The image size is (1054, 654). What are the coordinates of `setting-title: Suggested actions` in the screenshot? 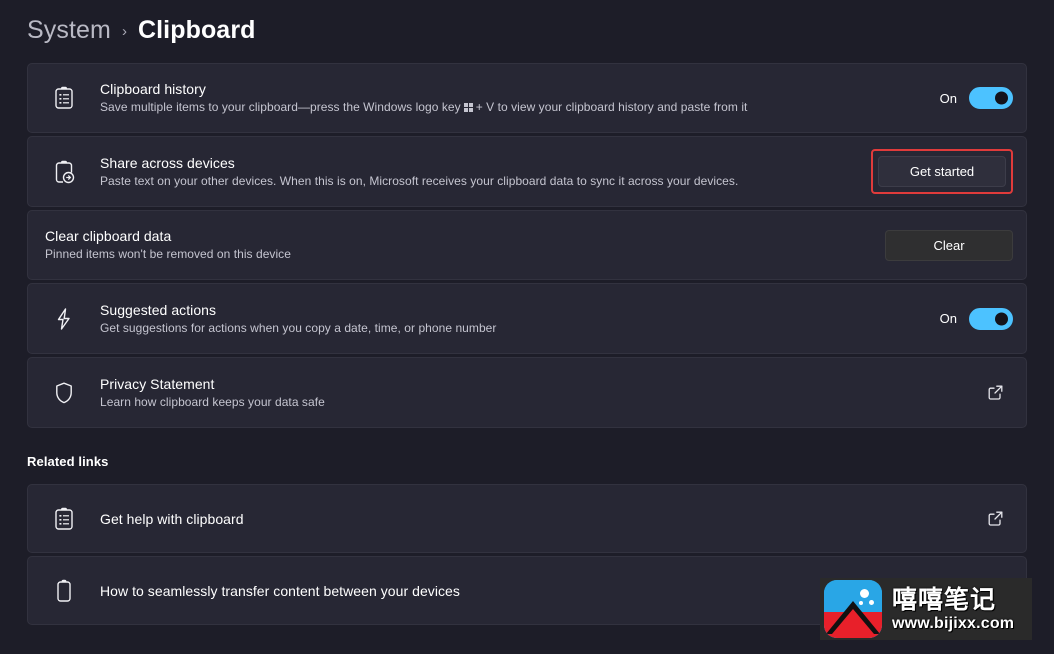 It's located at (158, 309).